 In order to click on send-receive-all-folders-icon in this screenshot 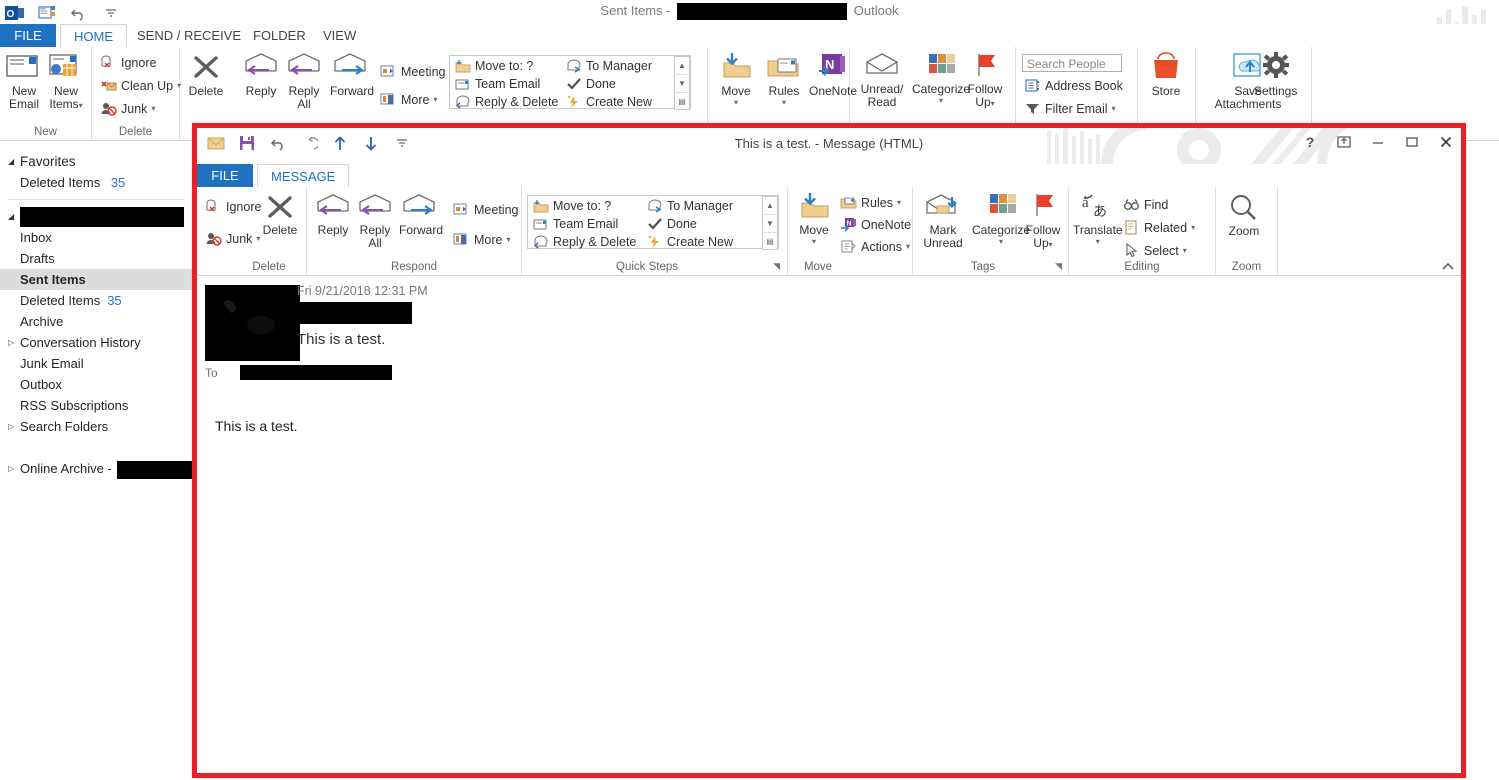, I will do `click(47, 13)`.